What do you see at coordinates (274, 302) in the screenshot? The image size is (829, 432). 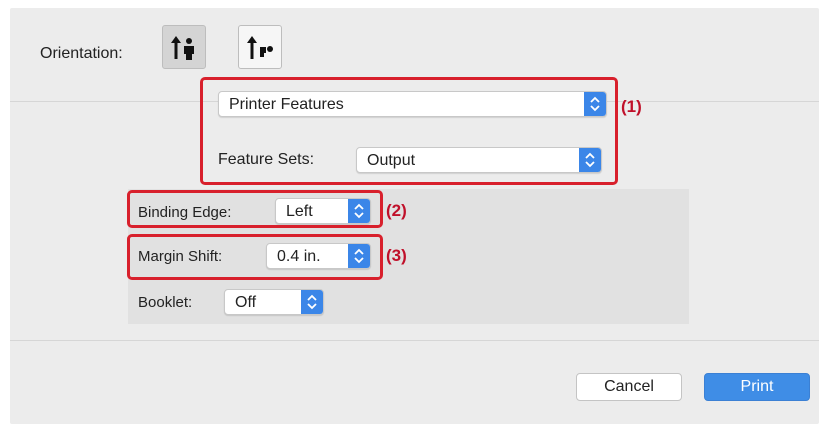 I see `booklet-popup: Off` at bounding box center [274, 302].